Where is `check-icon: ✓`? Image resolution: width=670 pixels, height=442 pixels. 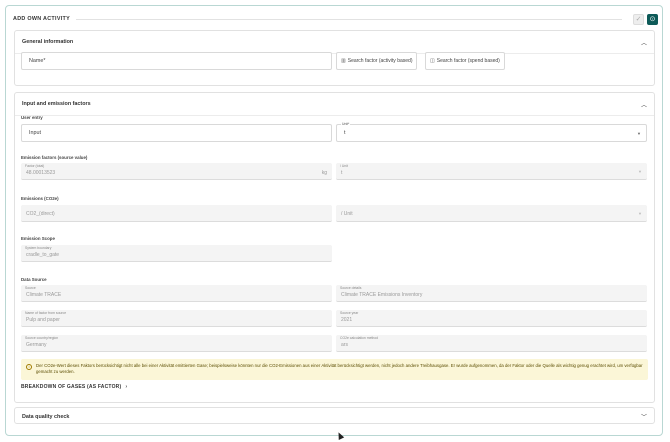 check-icon: ✓ is located at coordinates (638, 19).